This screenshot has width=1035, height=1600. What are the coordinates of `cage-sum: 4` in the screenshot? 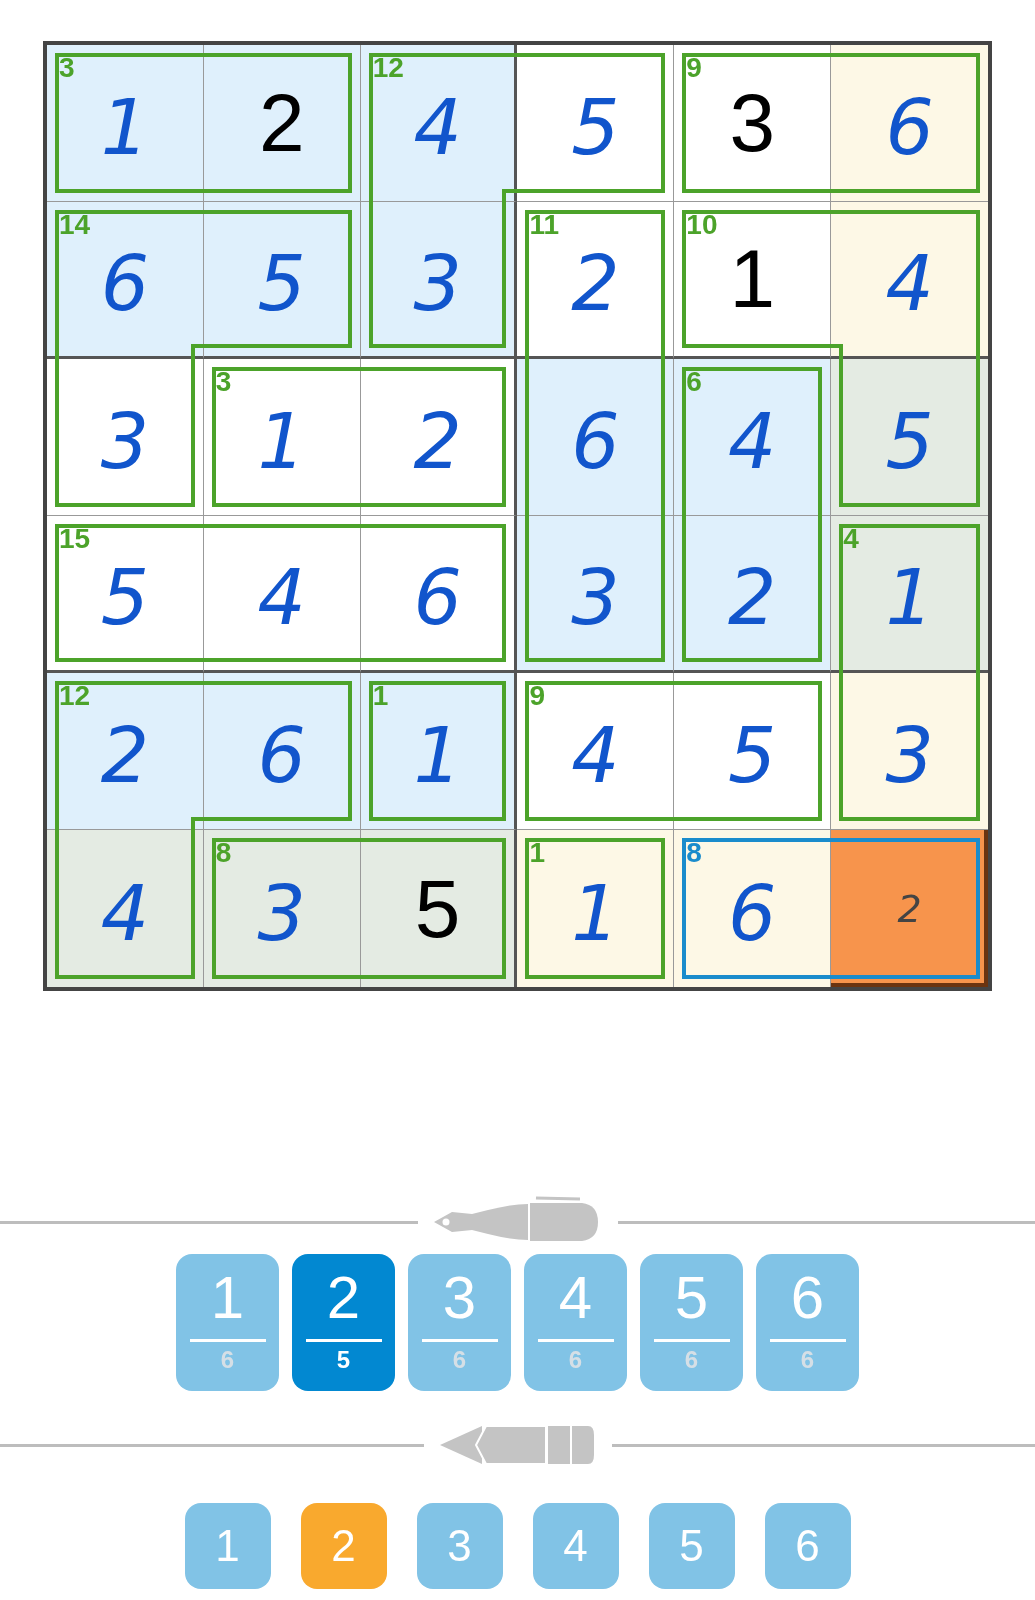 It's located at (851, 539).